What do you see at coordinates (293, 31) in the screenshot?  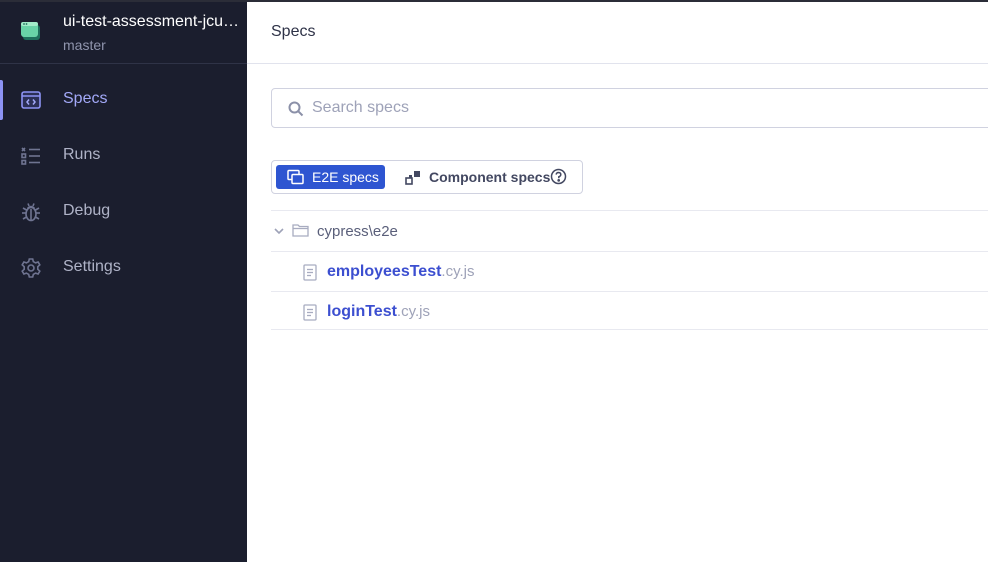 I see `page-title: Specs` at bounding box center [293, 31].